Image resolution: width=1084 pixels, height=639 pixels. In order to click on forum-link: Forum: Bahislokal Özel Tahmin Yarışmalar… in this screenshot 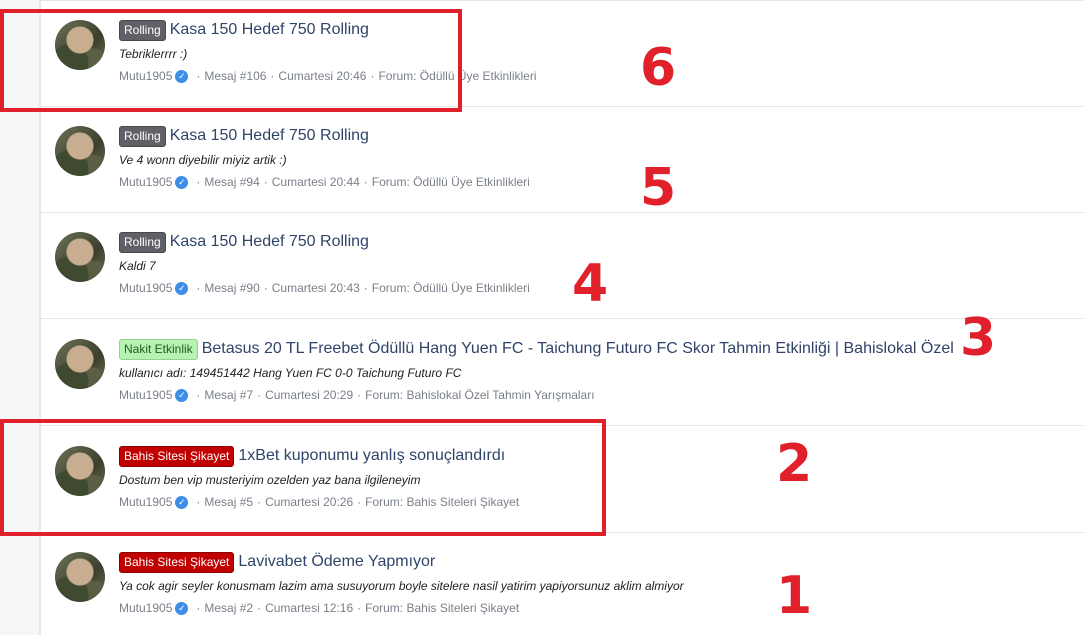, I will do `click(479, 395)`.